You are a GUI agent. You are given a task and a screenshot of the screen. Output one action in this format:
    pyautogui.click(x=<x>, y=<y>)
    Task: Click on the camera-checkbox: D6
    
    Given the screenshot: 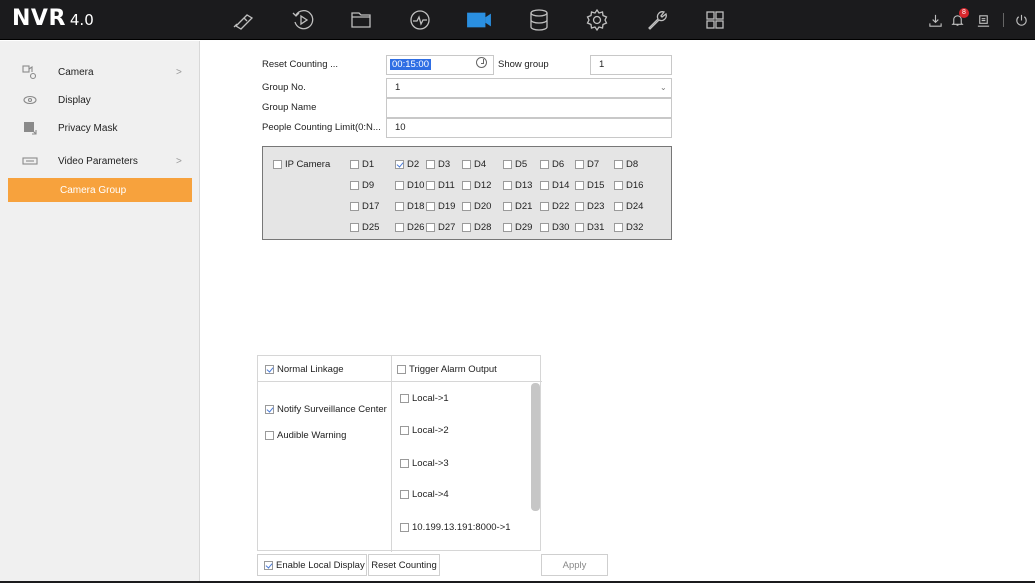 What is the action you would take?
    pyautogui.click(x=552, y=164)
    